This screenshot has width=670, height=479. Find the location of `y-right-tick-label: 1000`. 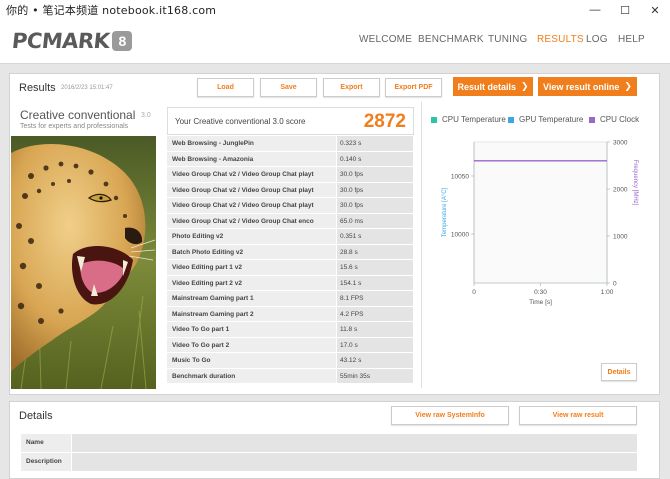

y-right-tick-label: 1000 is located at coordinates (620, 237).